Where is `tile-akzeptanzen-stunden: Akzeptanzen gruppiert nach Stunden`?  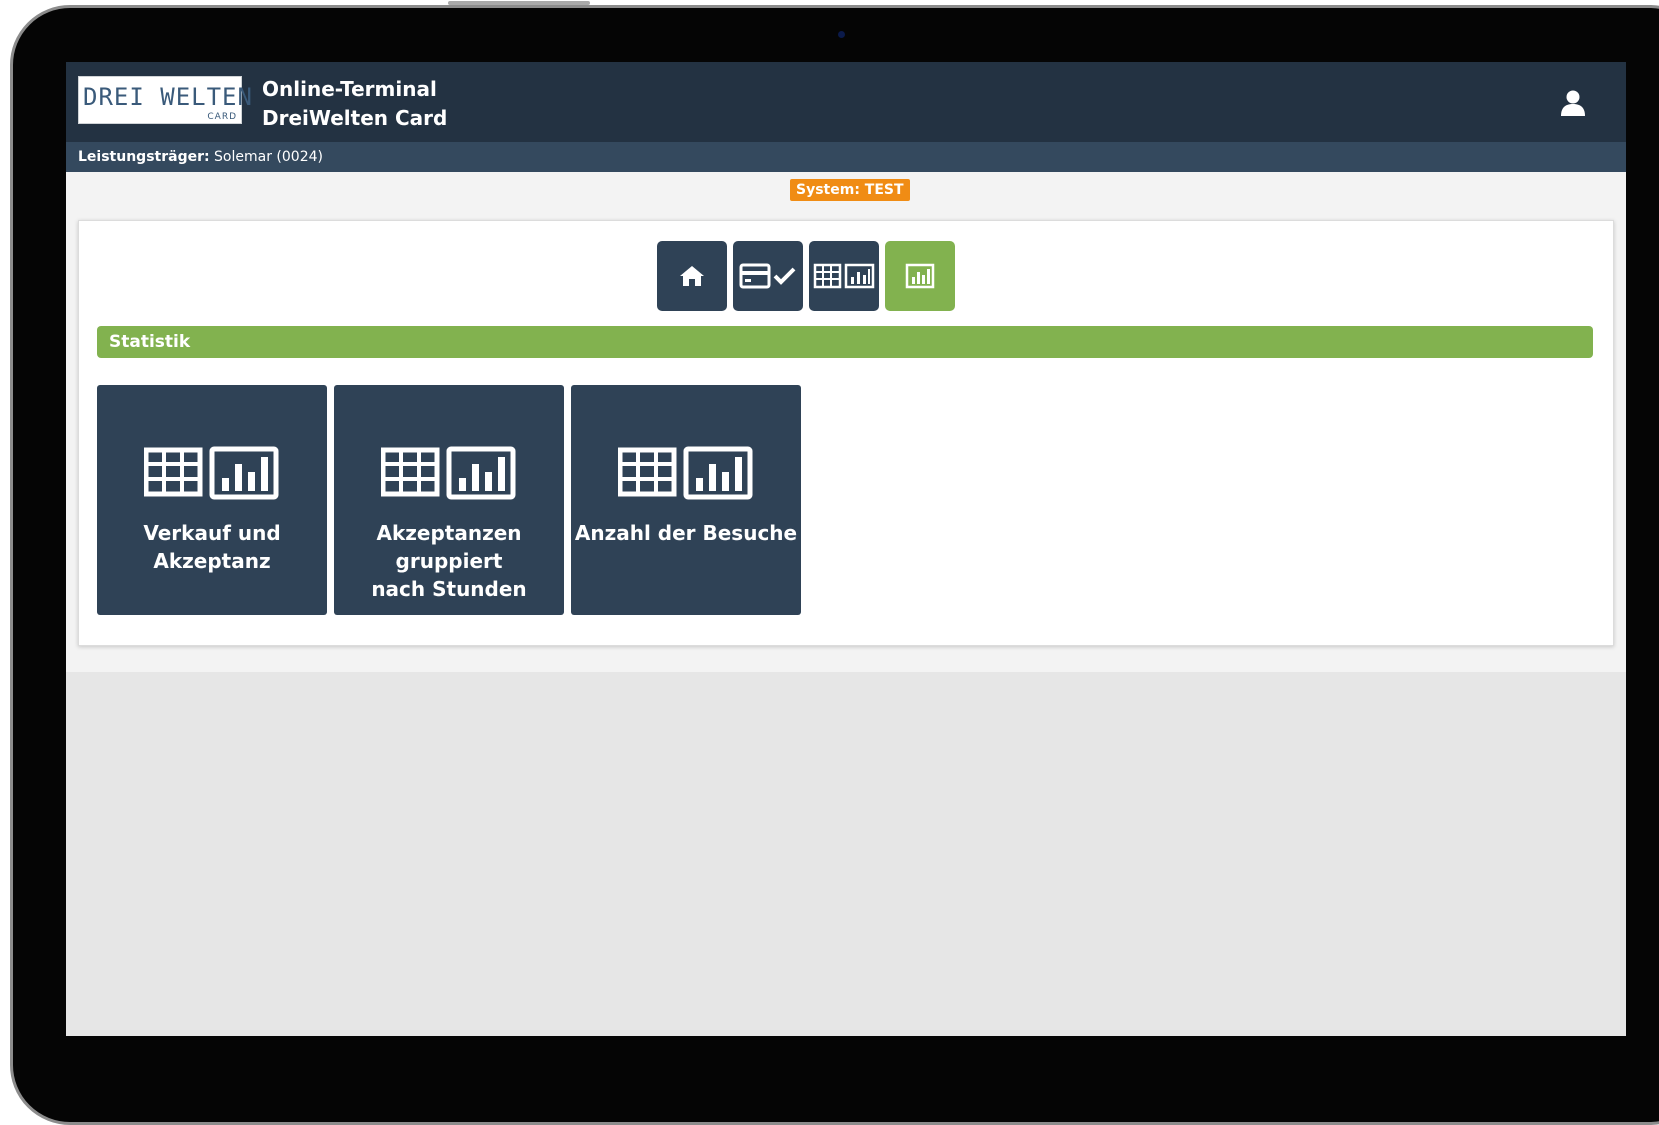
tile-akzeptanzen-stunden: Akzeptanzen gruppiert nach Stunden is located at coordinates (449, 500).